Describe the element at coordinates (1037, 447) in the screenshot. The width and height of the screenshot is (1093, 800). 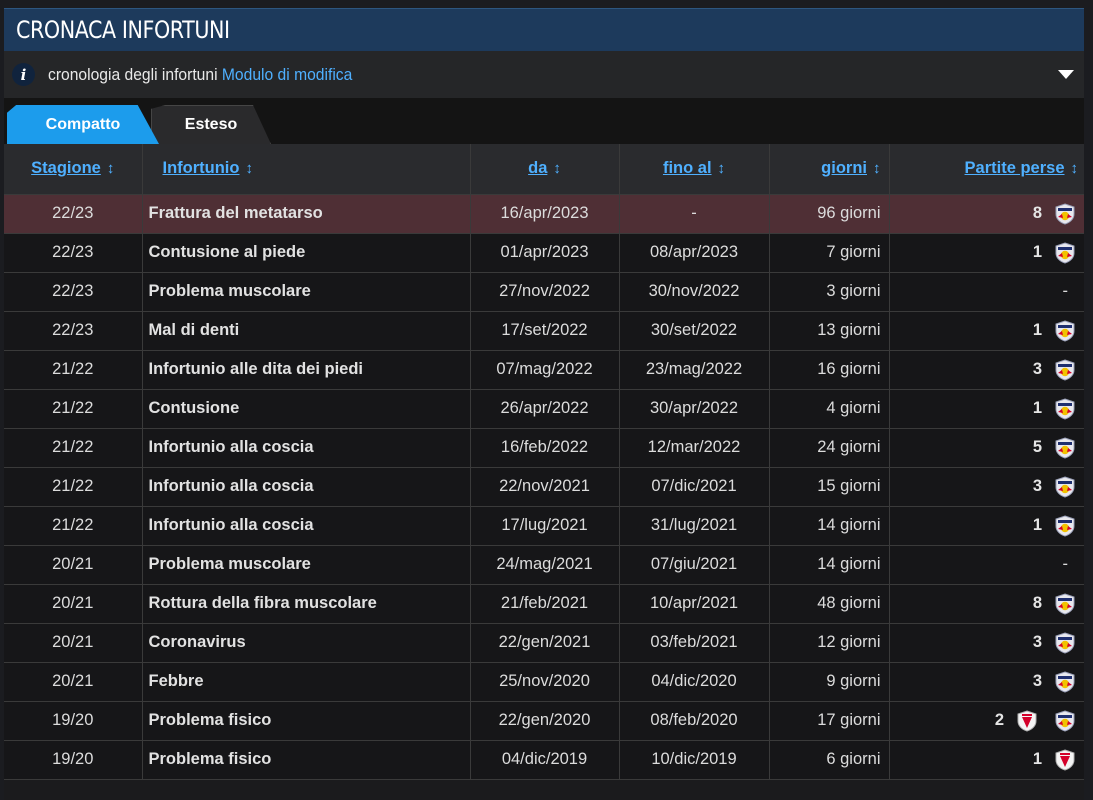
I see `games-missed-count: 5` at that location.